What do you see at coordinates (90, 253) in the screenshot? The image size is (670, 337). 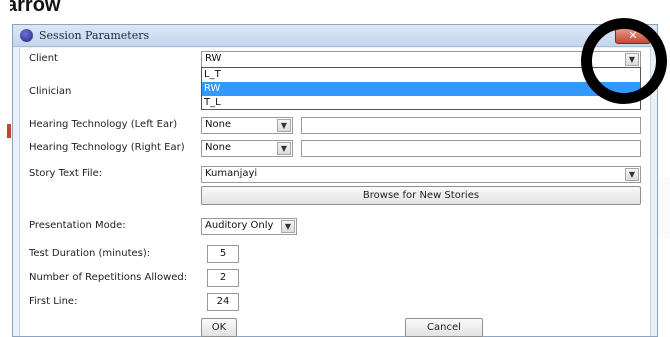 I see `duration-label: Test Duration (minutes):` at bounding box center [90, 253].